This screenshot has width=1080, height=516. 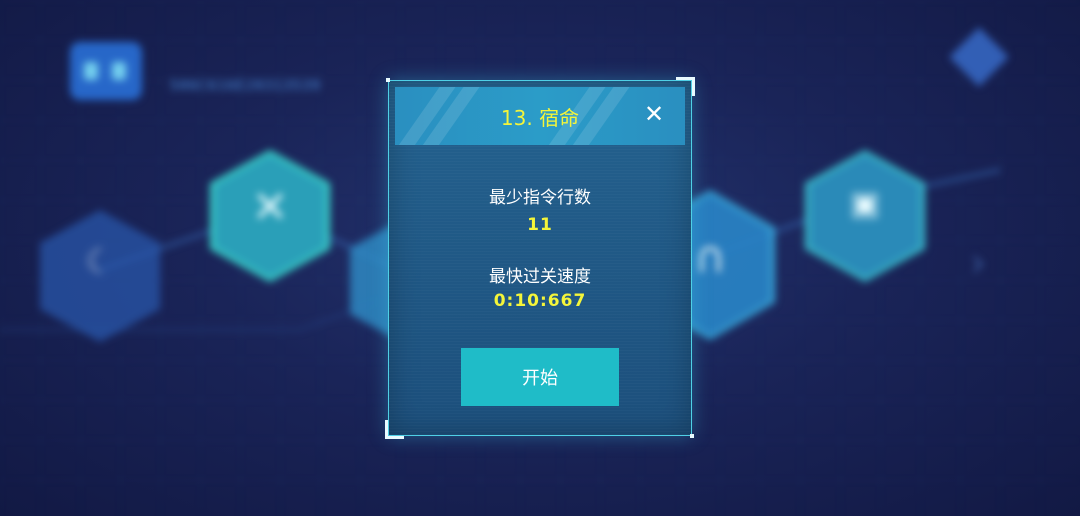 I want to click on next-page-arrow-icon: ›, so click(x=978, y=263).